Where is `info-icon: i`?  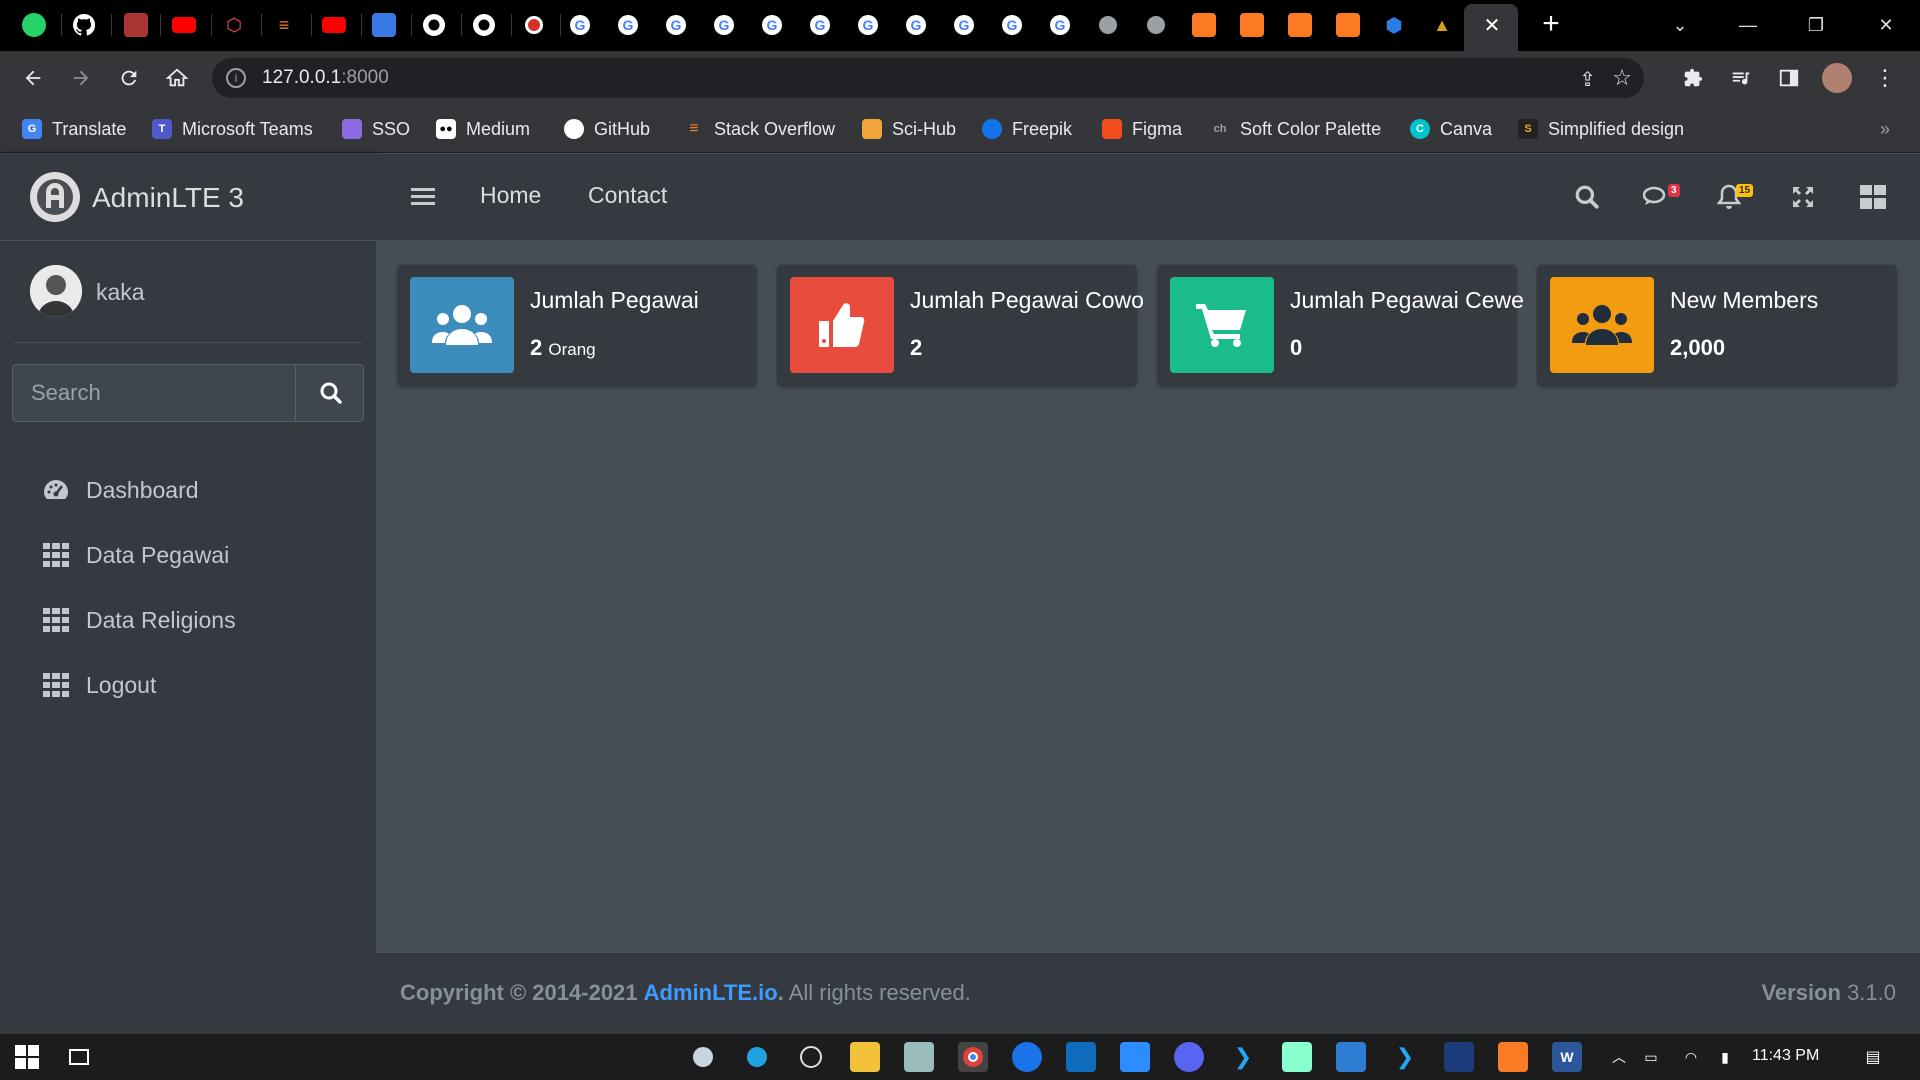
info-icon: i is located at coordinates (236, 78).